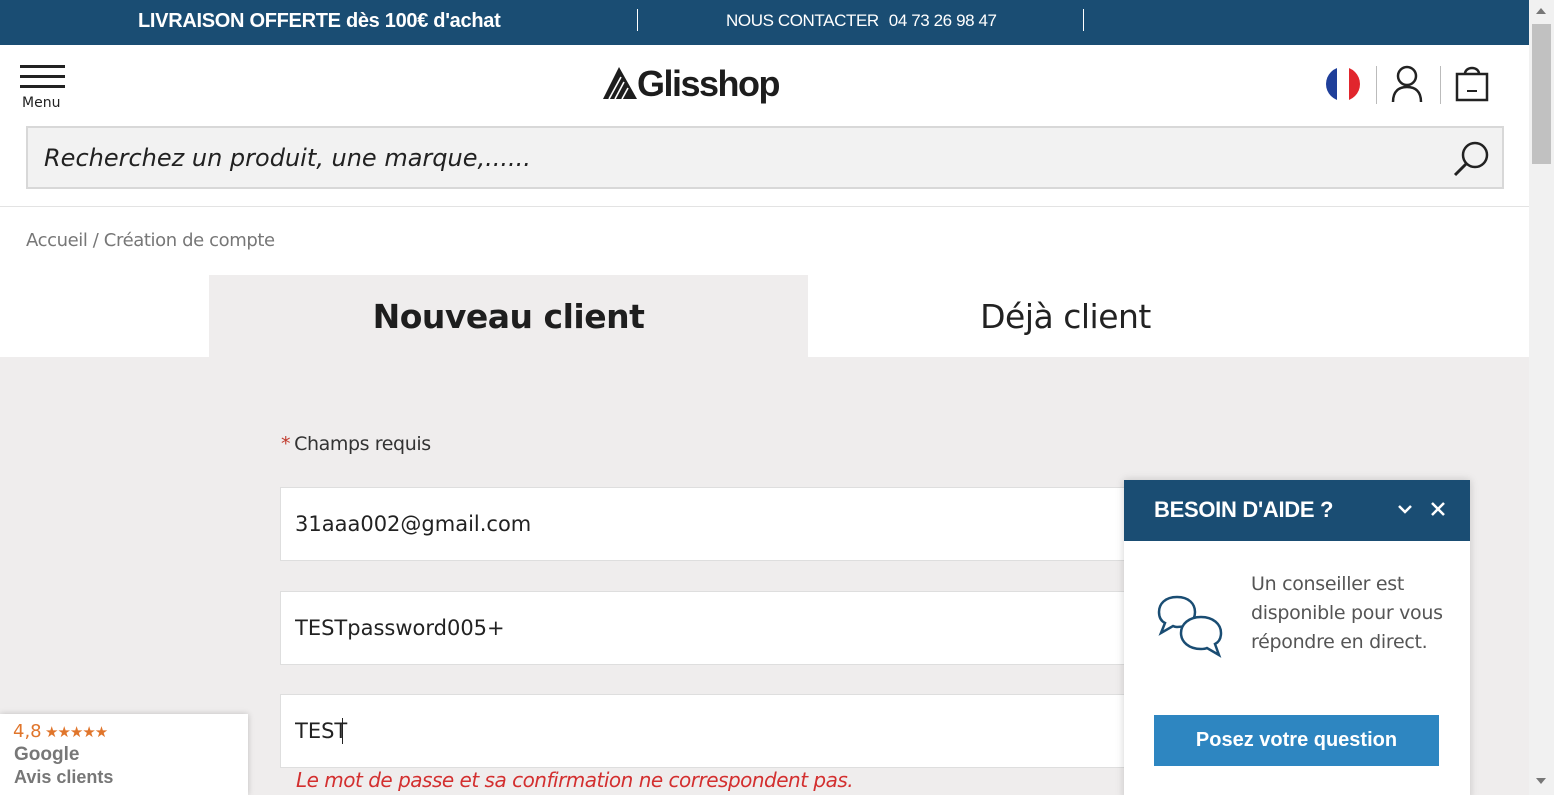  What do you see at coordinates (764, 206) in the screenshot?
I see `header-divider` at bounding box center [764, 206].